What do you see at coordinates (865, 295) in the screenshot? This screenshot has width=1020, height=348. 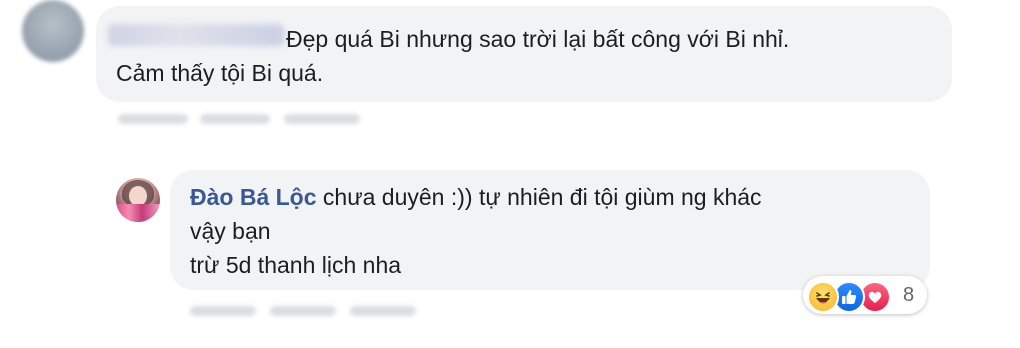 I see `reactions-summary: 8` at bounding box center [865, 295].